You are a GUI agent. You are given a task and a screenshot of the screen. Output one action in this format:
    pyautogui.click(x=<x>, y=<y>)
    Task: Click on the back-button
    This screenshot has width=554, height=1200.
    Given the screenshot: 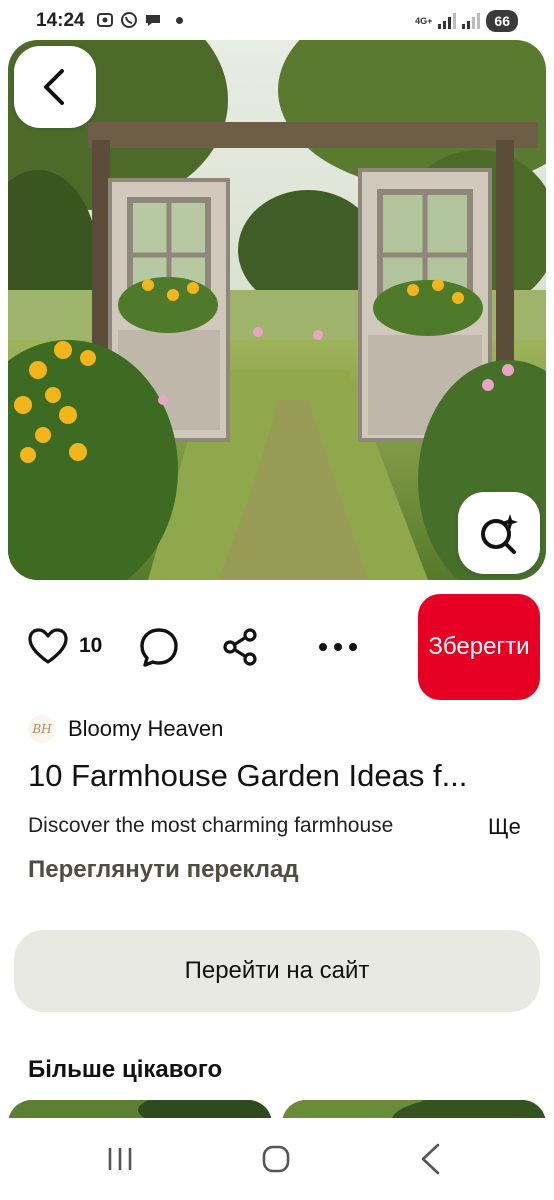 What is the action you would take?
    pyautogui.click(x=55, y=87)
    